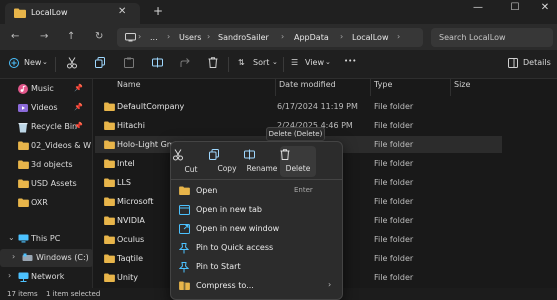  Describe the element at coordinates (46, 203) in the screenshot. I see `sidebar-item-oxr: OXR` at that location.